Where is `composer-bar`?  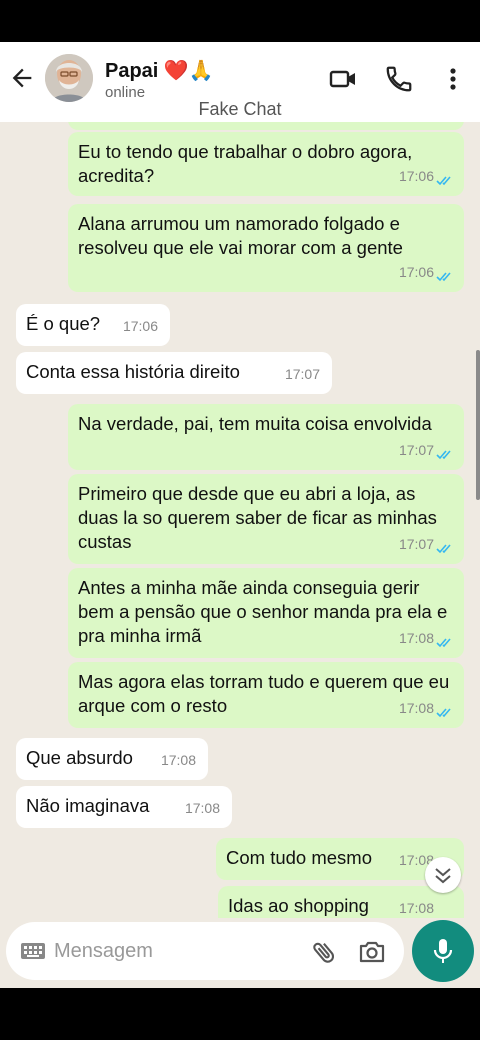
composer-bar is located at coordinates (240, 953).